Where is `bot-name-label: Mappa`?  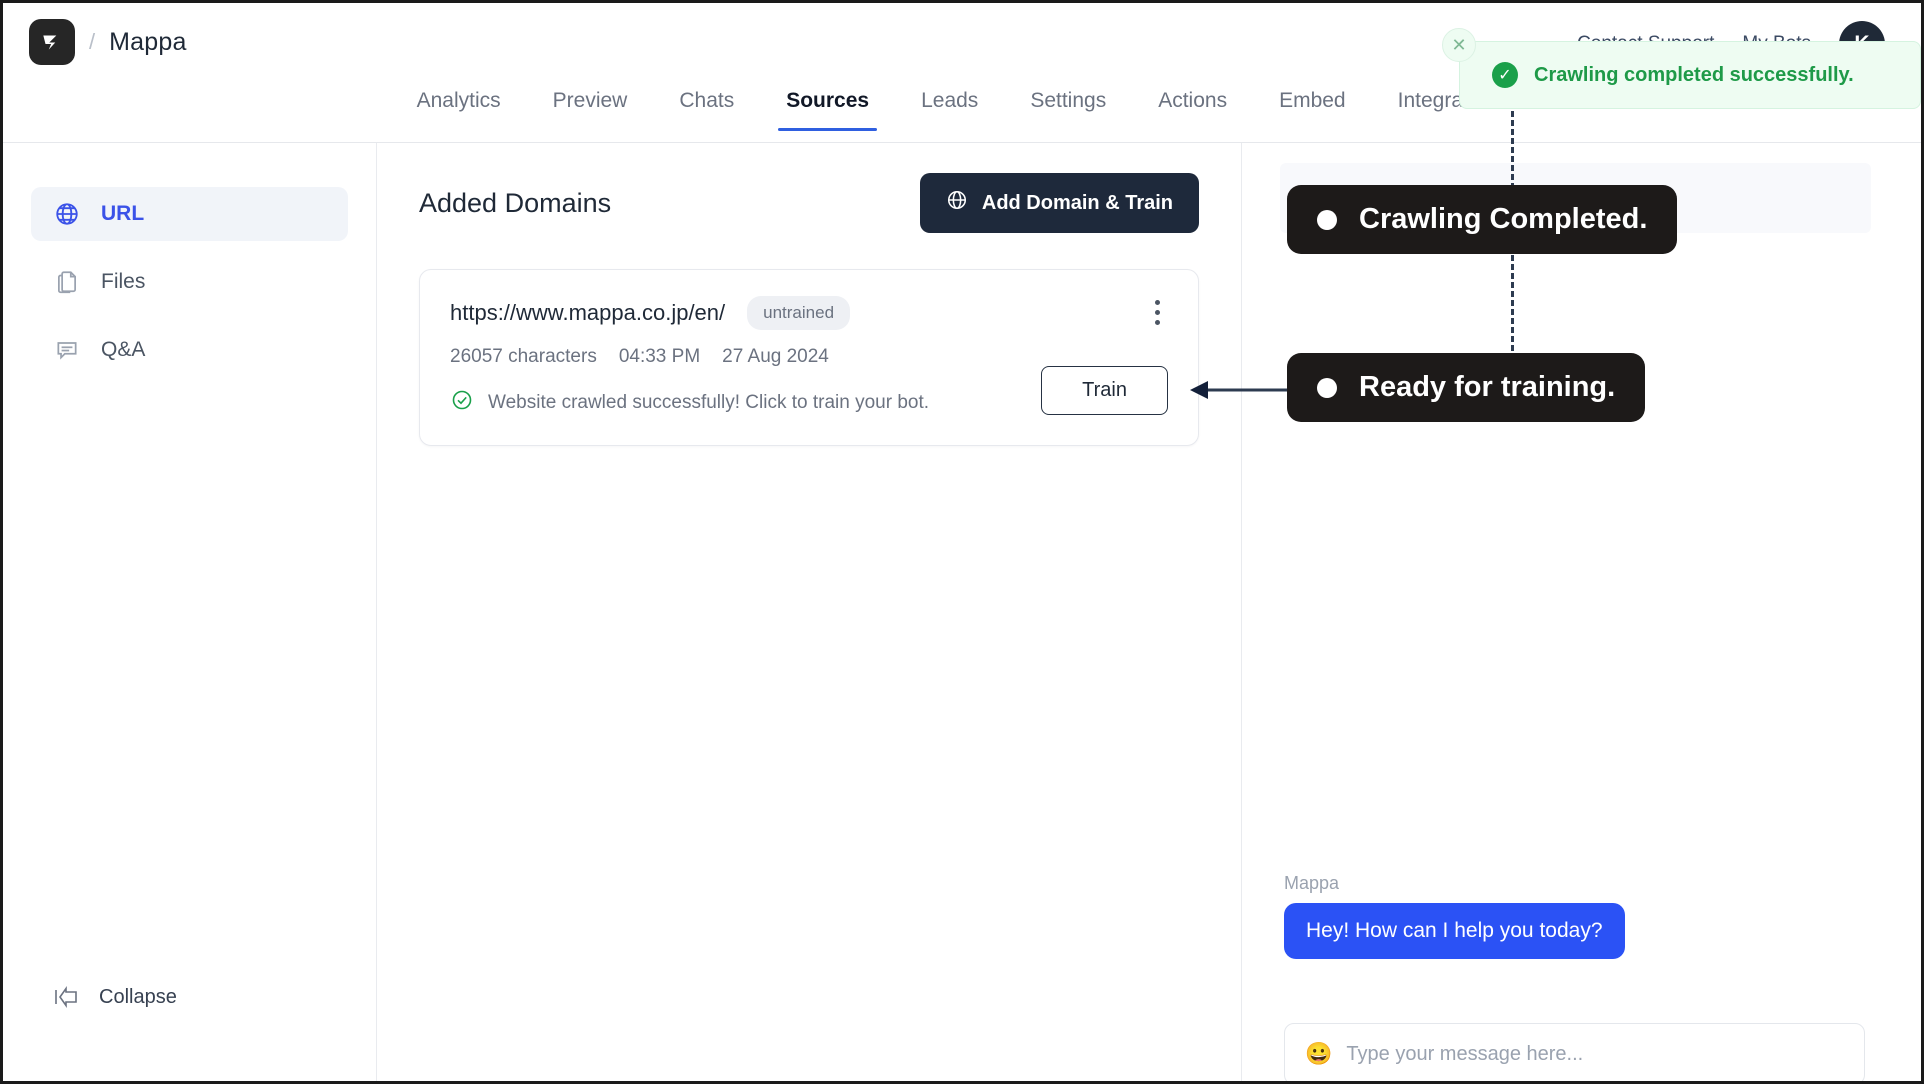 bot-name-label: Mappa is located at coordinates (1312, 883).